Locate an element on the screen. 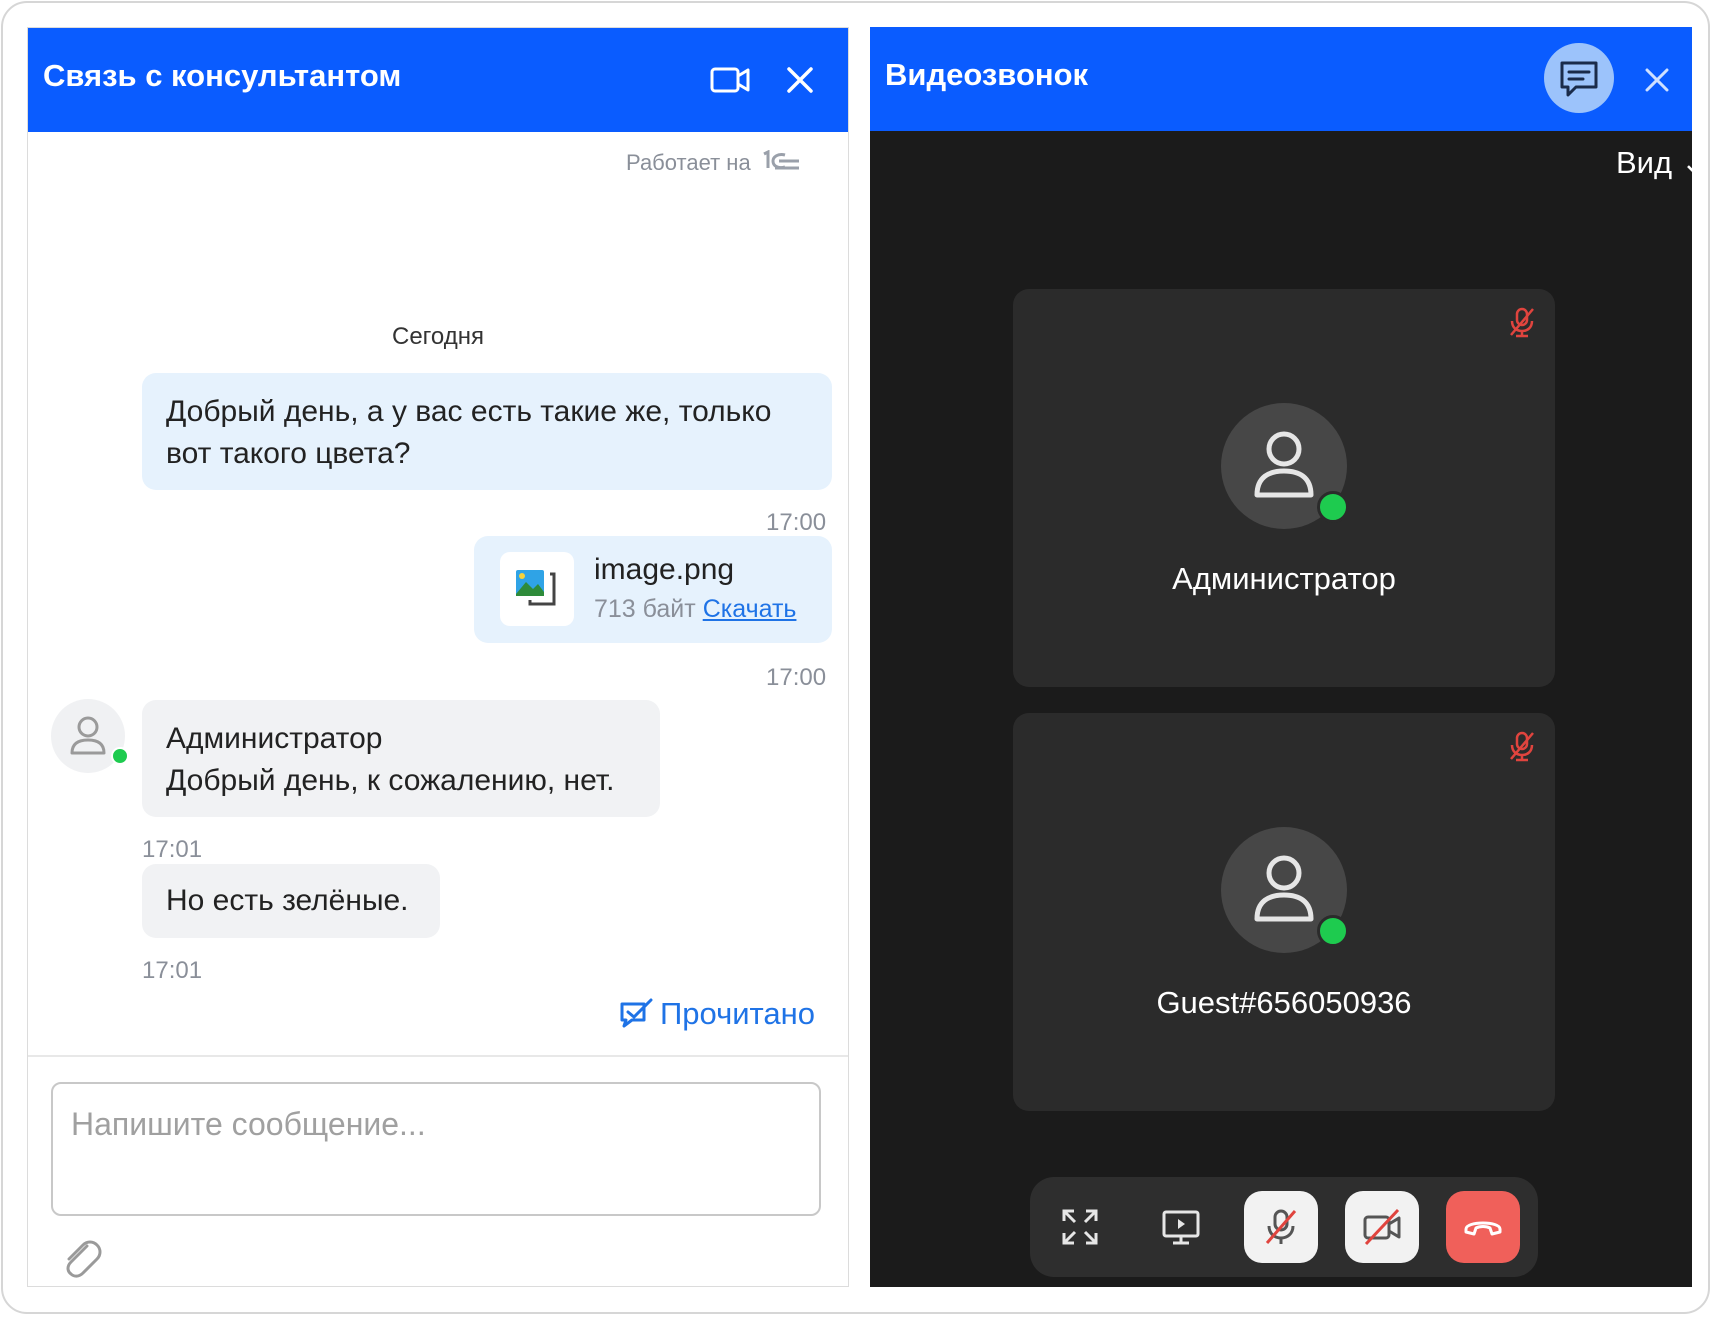 This screenshot has width=1713, height=1317. chat-bubble-icon is located at coordinates (1579, 79).